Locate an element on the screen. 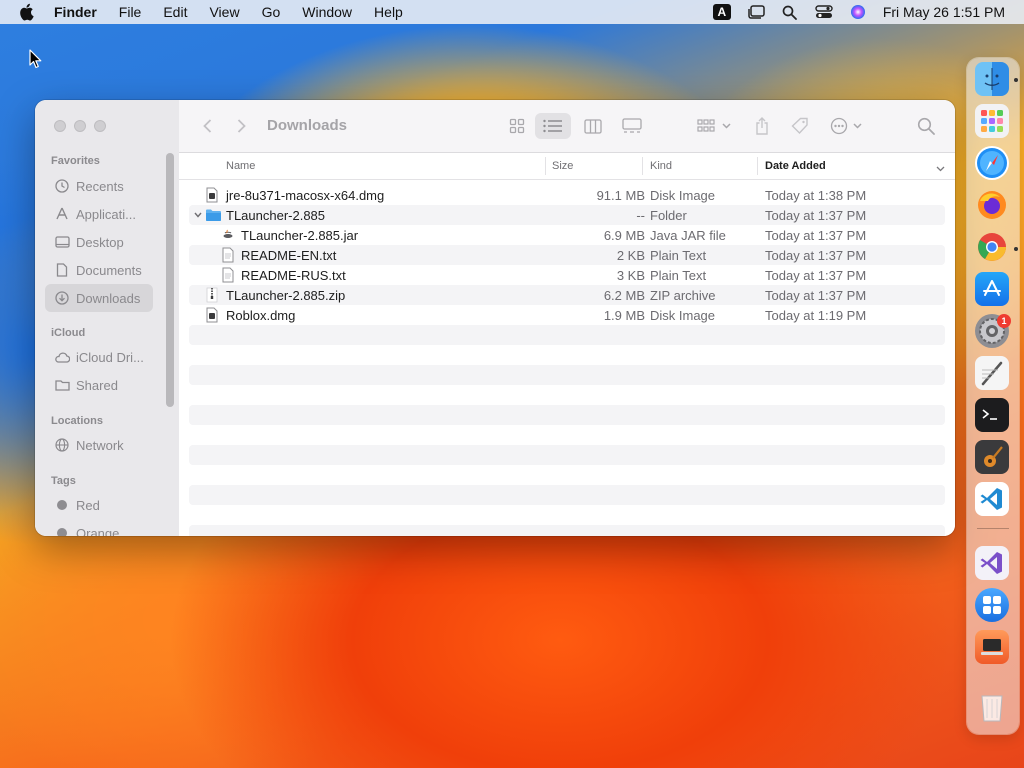  column-view-button is located at coordinates (593, 126).